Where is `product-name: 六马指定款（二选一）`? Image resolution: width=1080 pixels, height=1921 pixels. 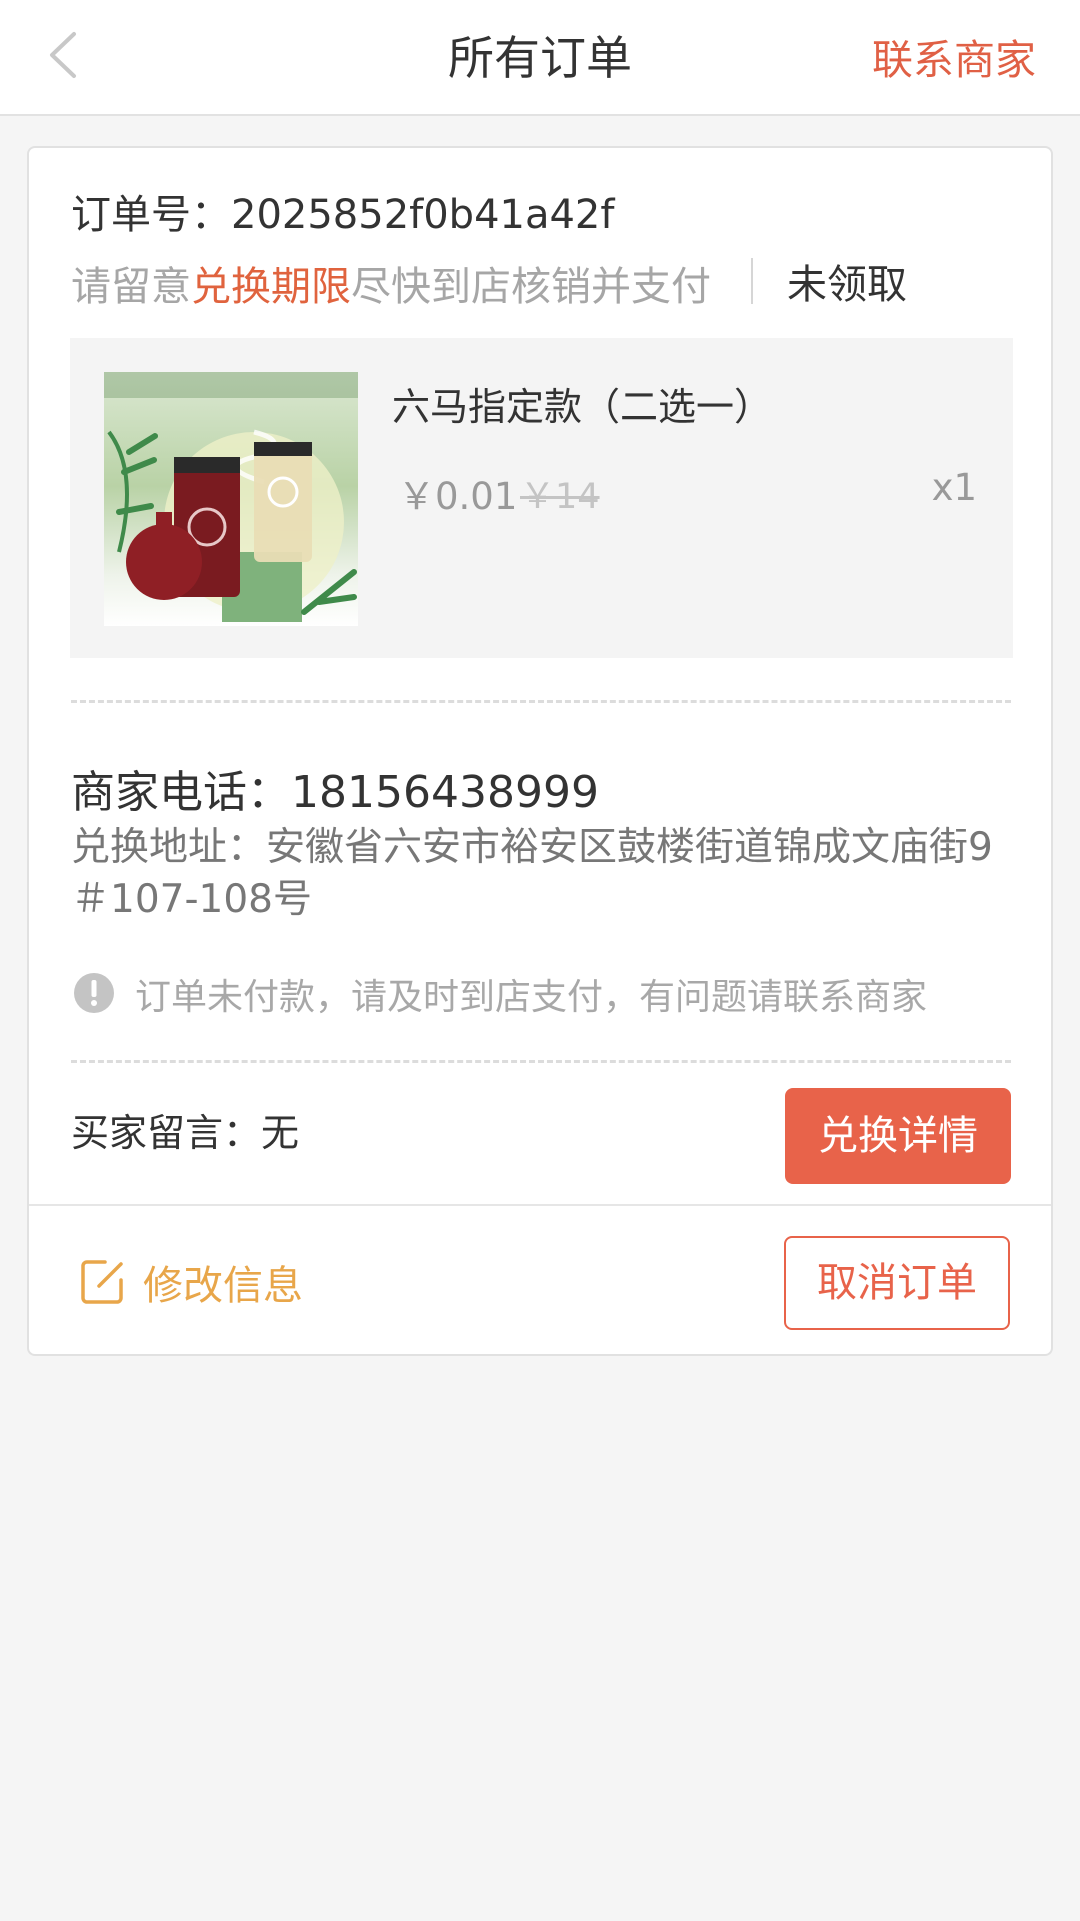 product-name: 六马指定款（二选一） is located at coordinates (582, 407).